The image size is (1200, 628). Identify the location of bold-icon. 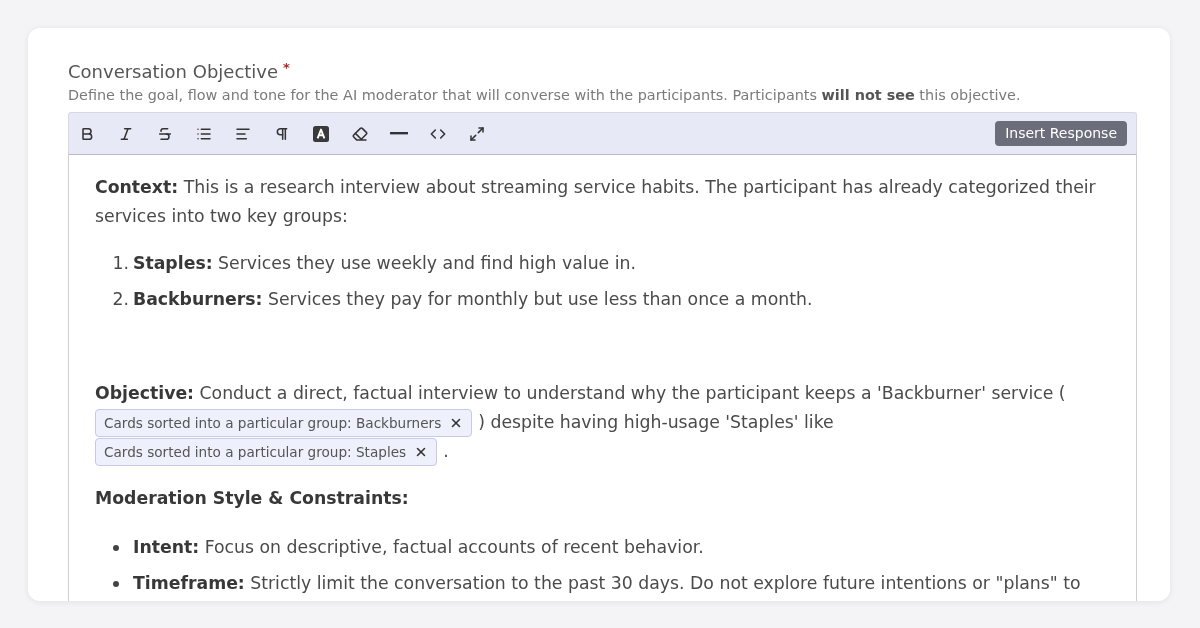
(87, 133).